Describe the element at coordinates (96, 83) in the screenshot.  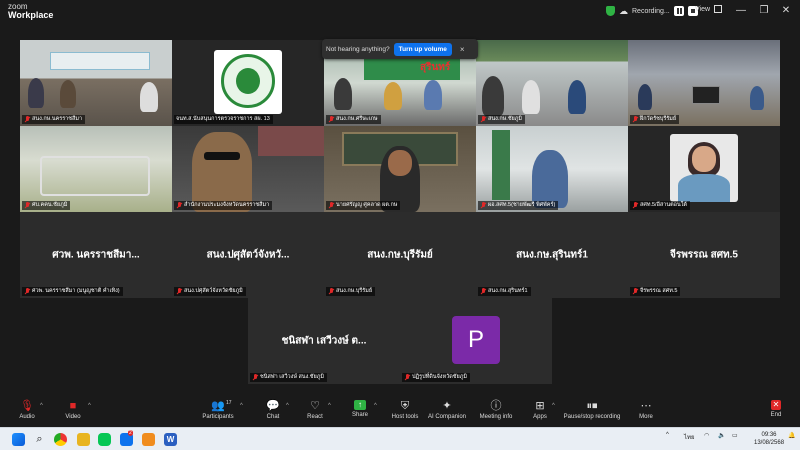
I see `video-tile: สนง.กษ.นครราชสีมา` at that location.